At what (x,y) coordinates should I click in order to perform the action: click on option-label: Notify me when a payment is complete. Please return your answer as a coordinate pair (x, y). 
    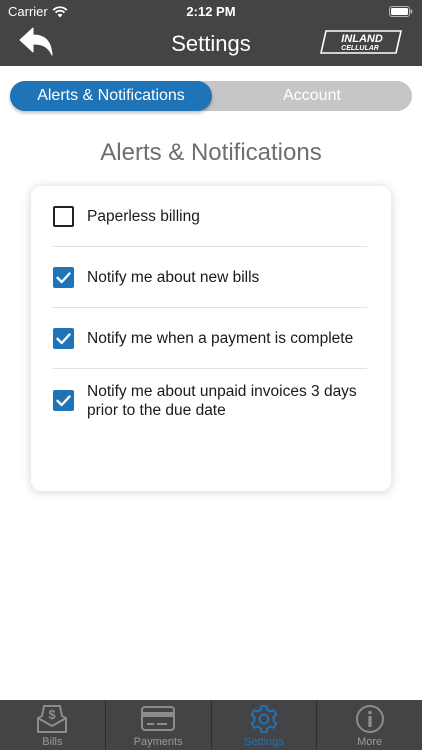
    Looking at the image, I should click on (220, 338).